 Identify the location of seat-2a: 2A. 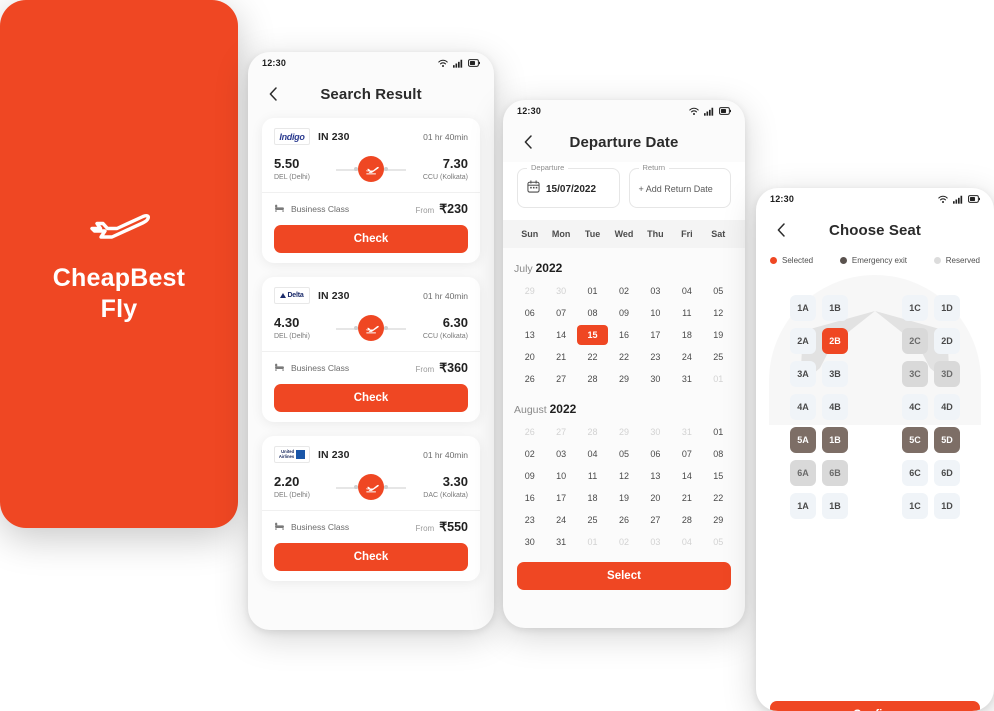
(803, 341).